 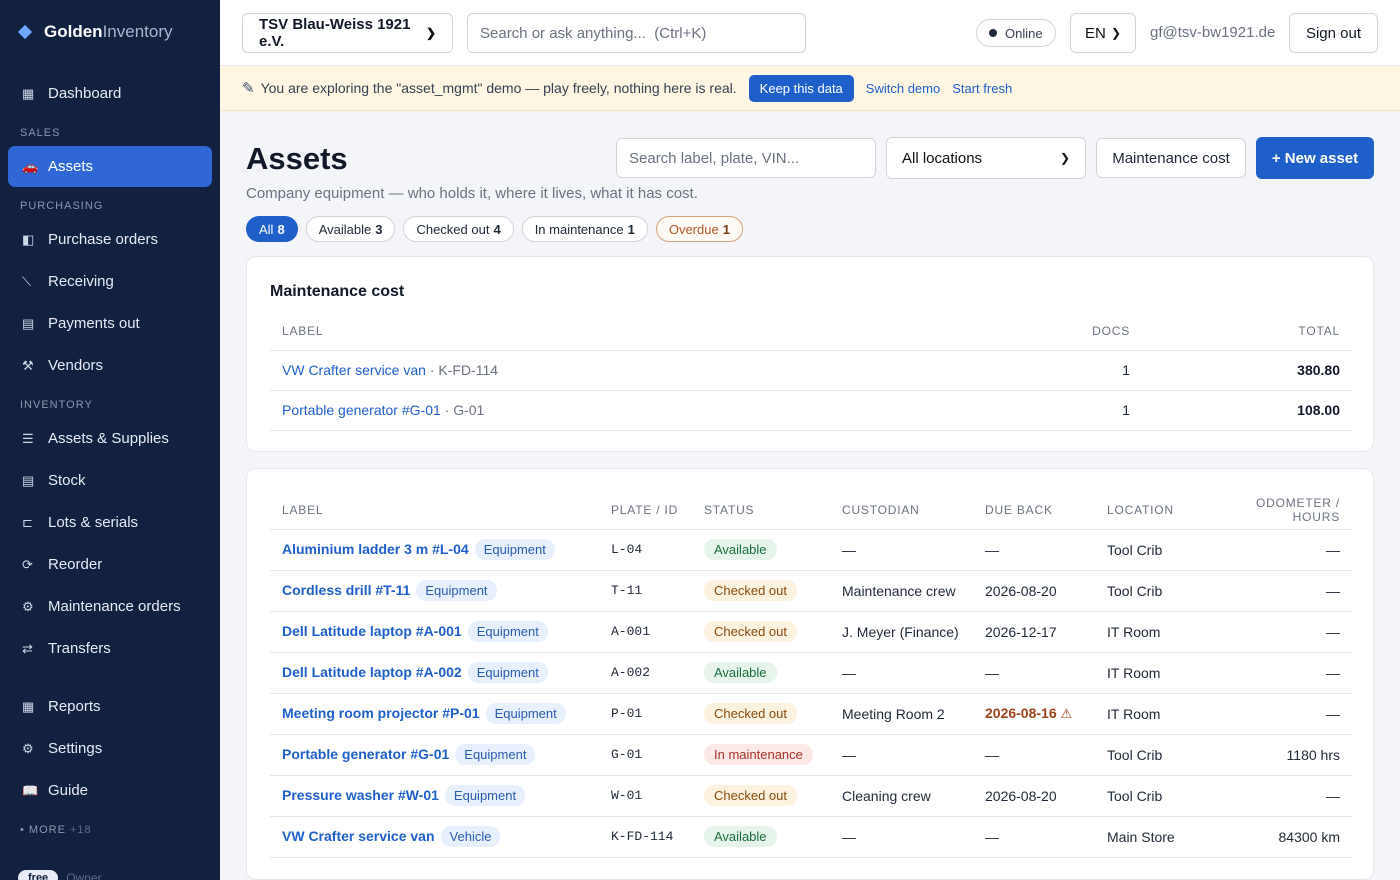 I want to click on sidebar-item-vendors: ⚒ Vendors, so click(x=110, y=365).